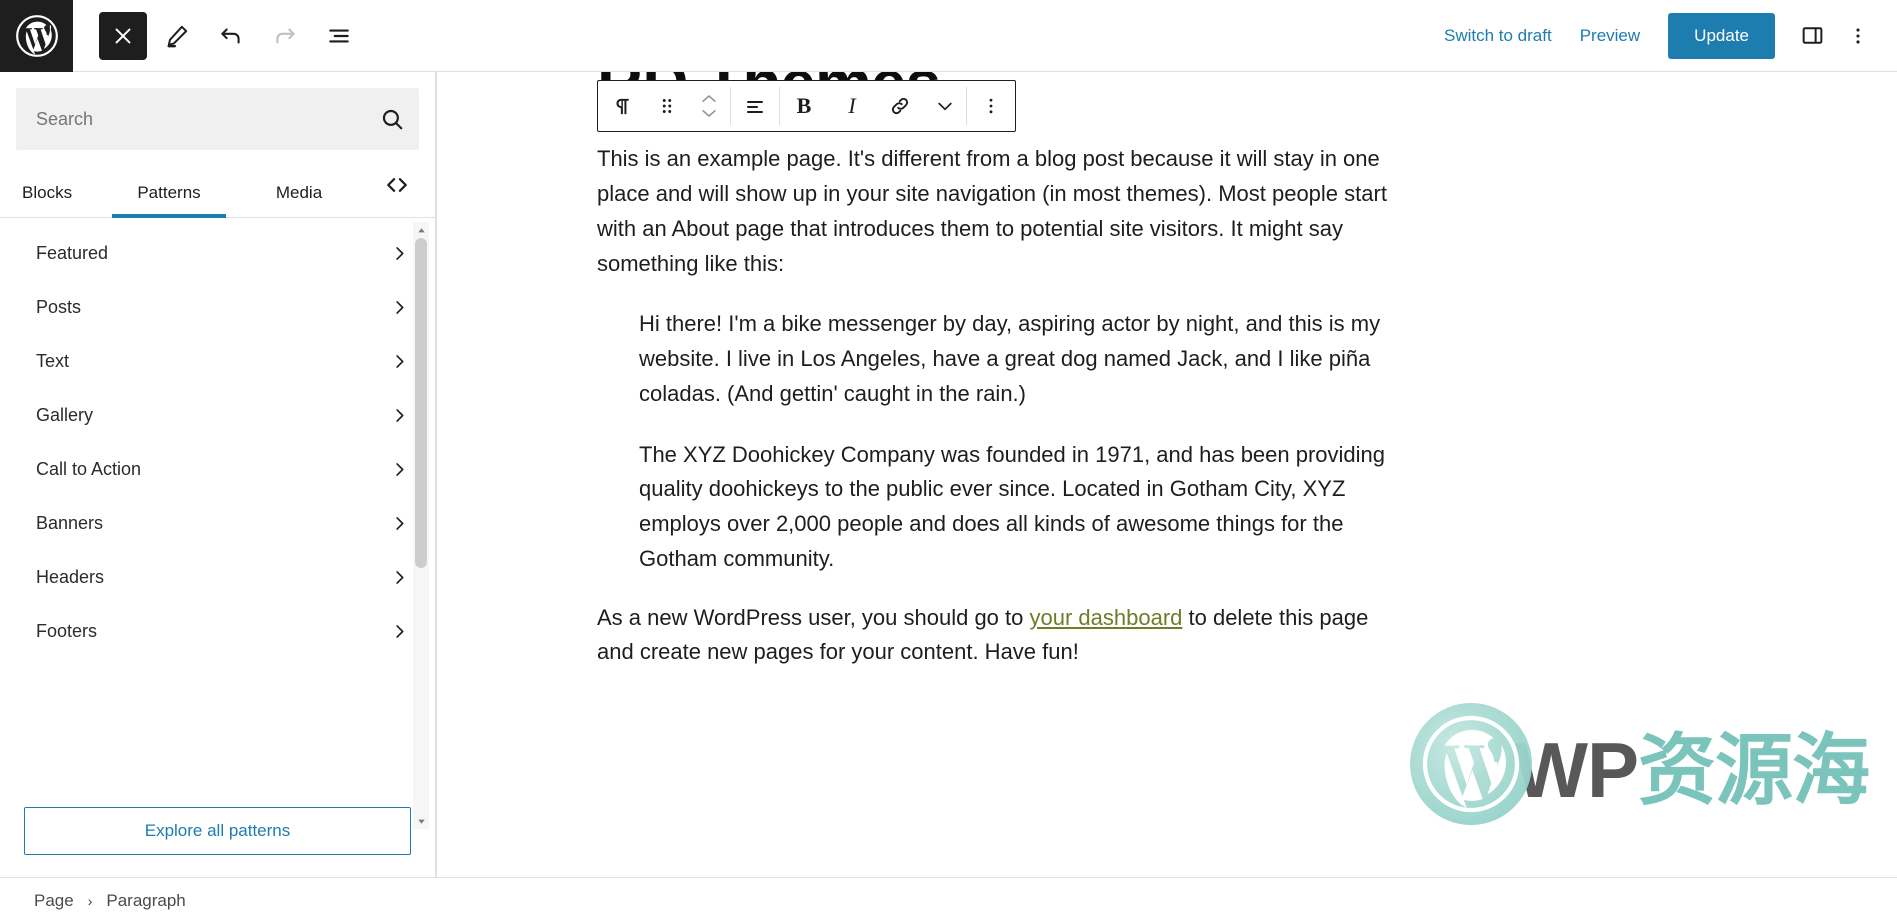  I want to click on align-text-icon, so click(755, 106).